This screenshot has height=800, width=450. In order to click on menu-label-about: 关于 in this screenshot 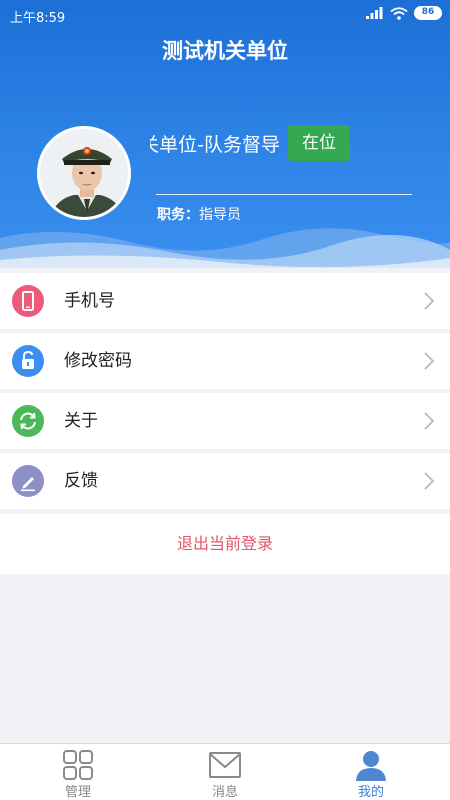, I will do `click(81, 421)`.